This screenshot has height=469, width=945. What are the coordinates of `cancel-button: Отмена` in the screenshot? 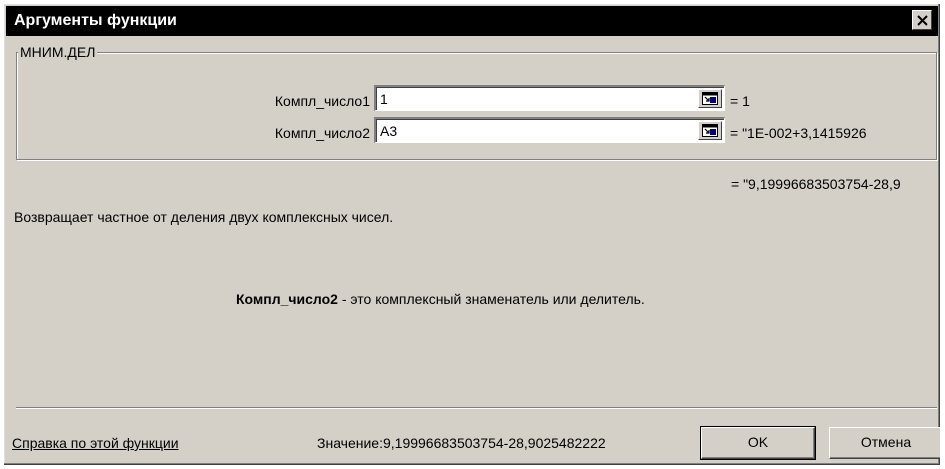 It's located at (884, 443).